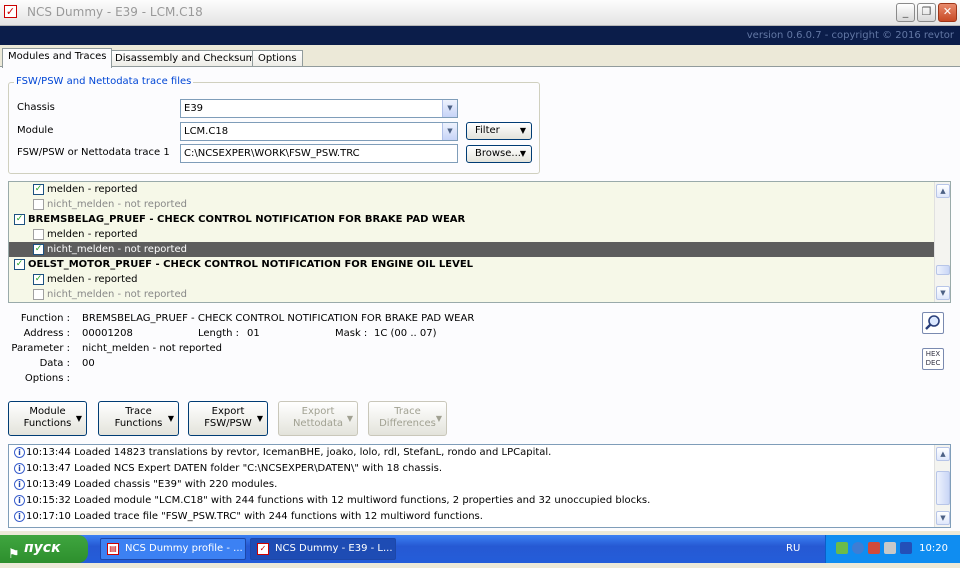 This screenshot has width=960, height=568. What do you see at coordinates (40, 348) in the screenshot?
I see `parameter-label: Parameter :` at bounding box center [40, 348].